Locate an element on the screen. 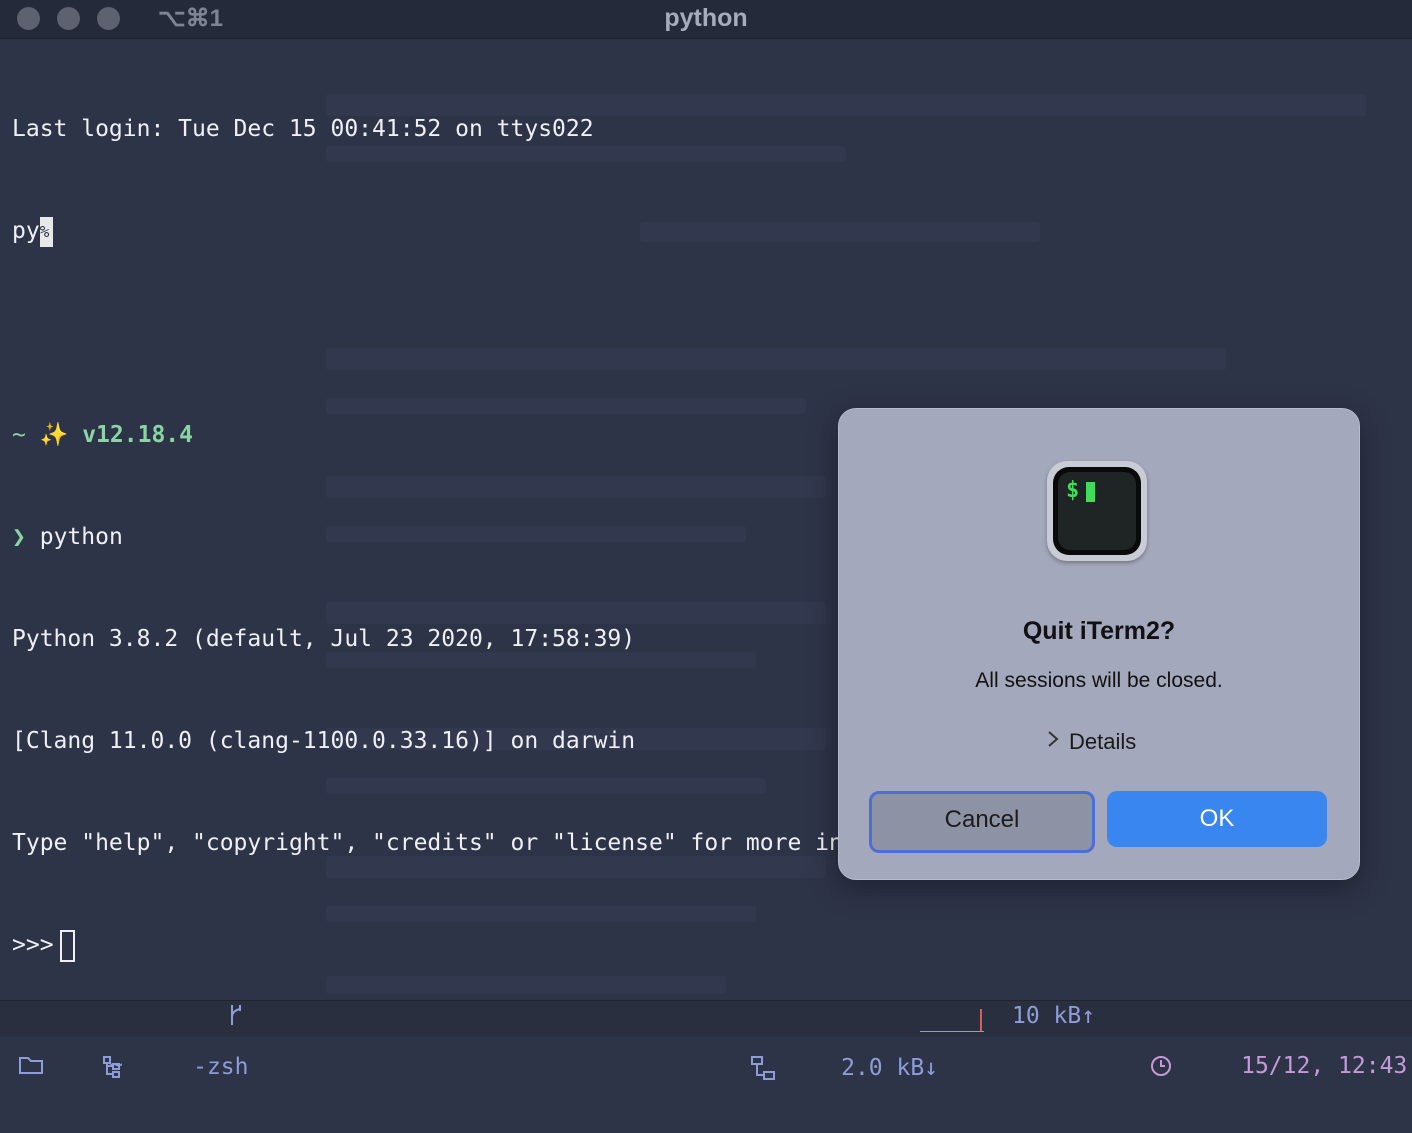 This screenshot has height=1133, width=1412. network-download: 2.0 kB↓ is located at coordinates (844, 1068).